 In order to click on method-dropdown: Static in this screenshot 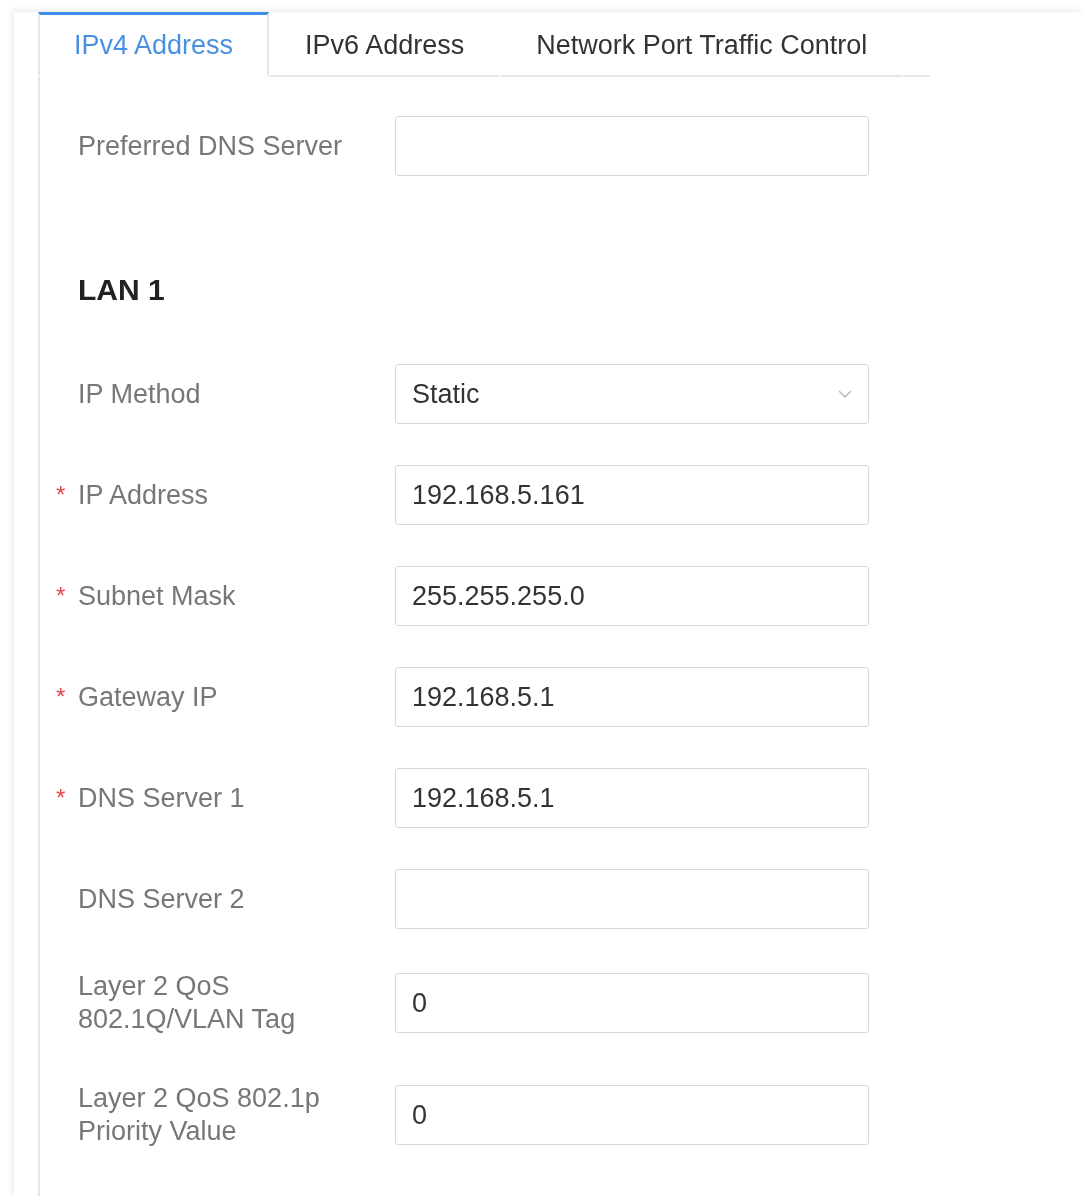, I will do `click(632, 394)`.